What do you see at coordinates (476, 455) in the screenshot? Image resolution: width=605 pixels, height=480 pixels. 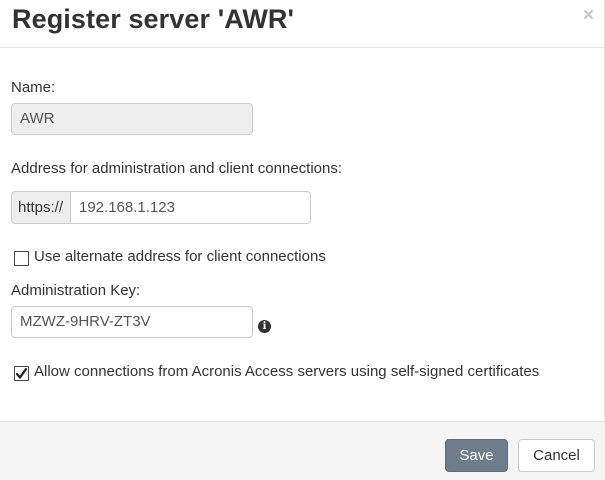 I see `save-button: Save` at bounding box center [476, 455].